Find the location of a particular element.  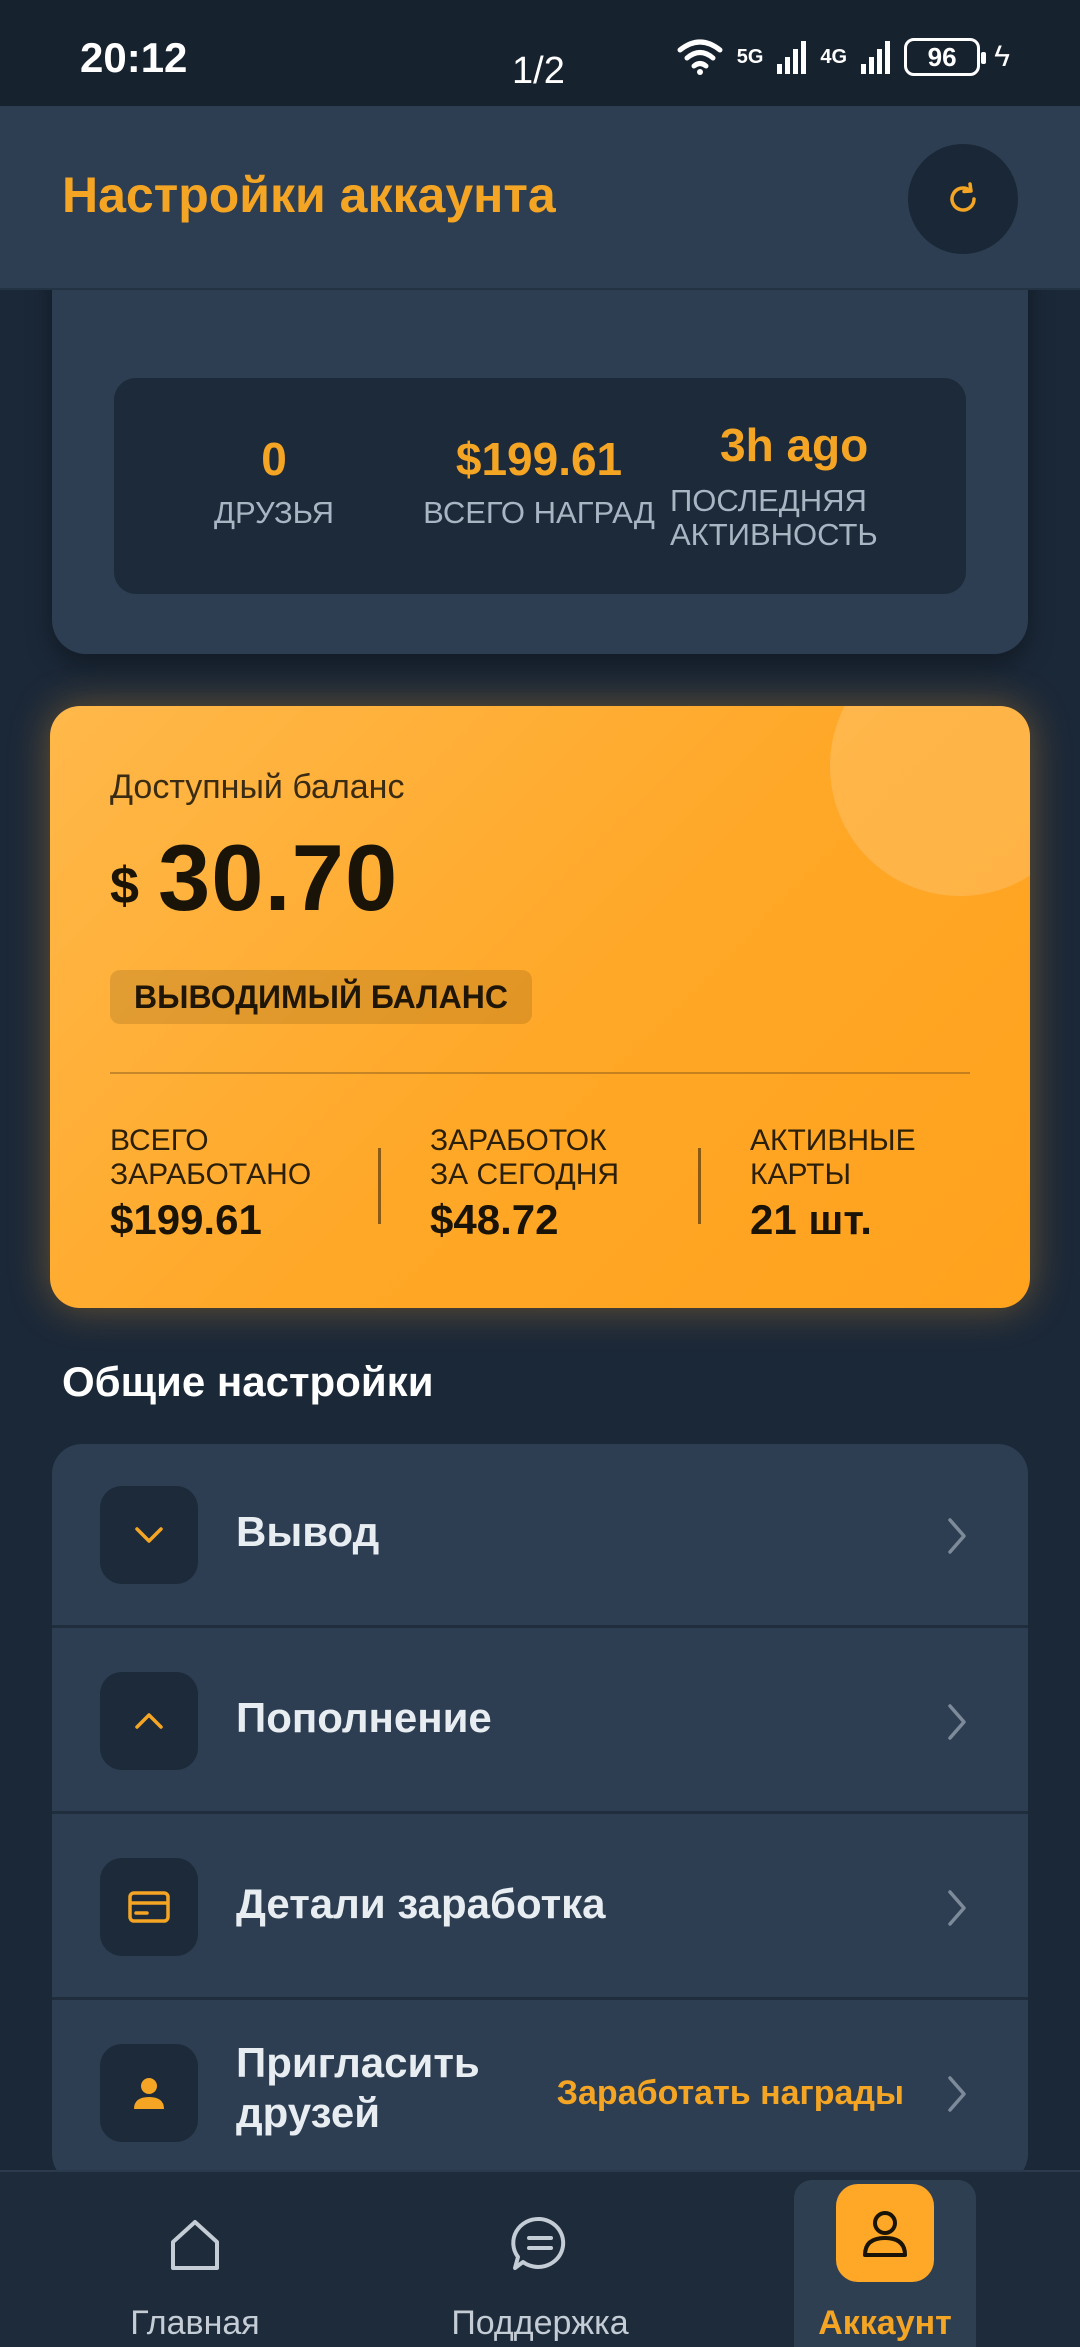

stat-friends: 0 ДРУЗЬЯ is located at coordinates (274, 486).